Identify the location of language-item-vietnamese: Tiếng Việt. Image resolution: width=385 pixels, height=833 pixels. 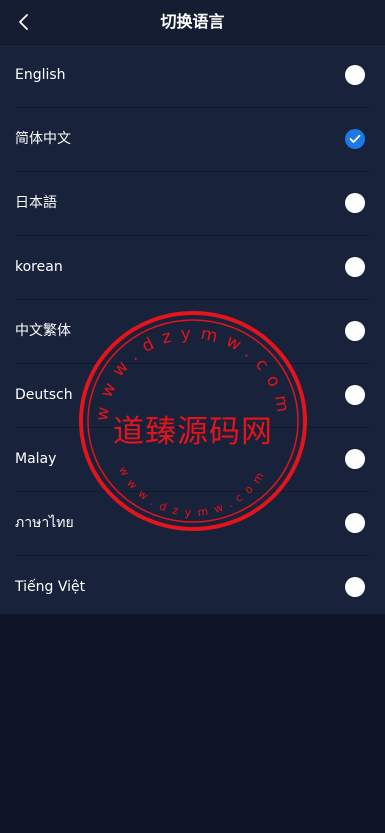
(192, 587).